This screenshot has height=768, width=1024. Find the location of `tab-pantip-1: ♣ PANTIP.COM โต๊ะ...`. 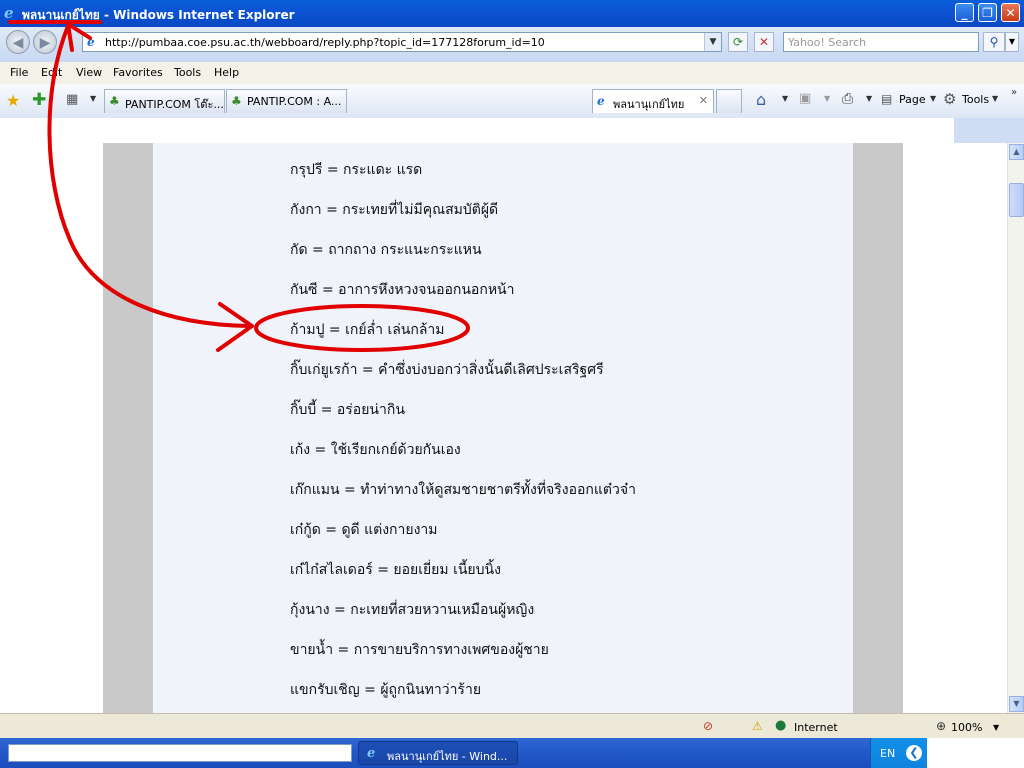

tab-pantip-1: ♣ PANTIP.COM โต๊ะ... is located at coordinates (164, 101).